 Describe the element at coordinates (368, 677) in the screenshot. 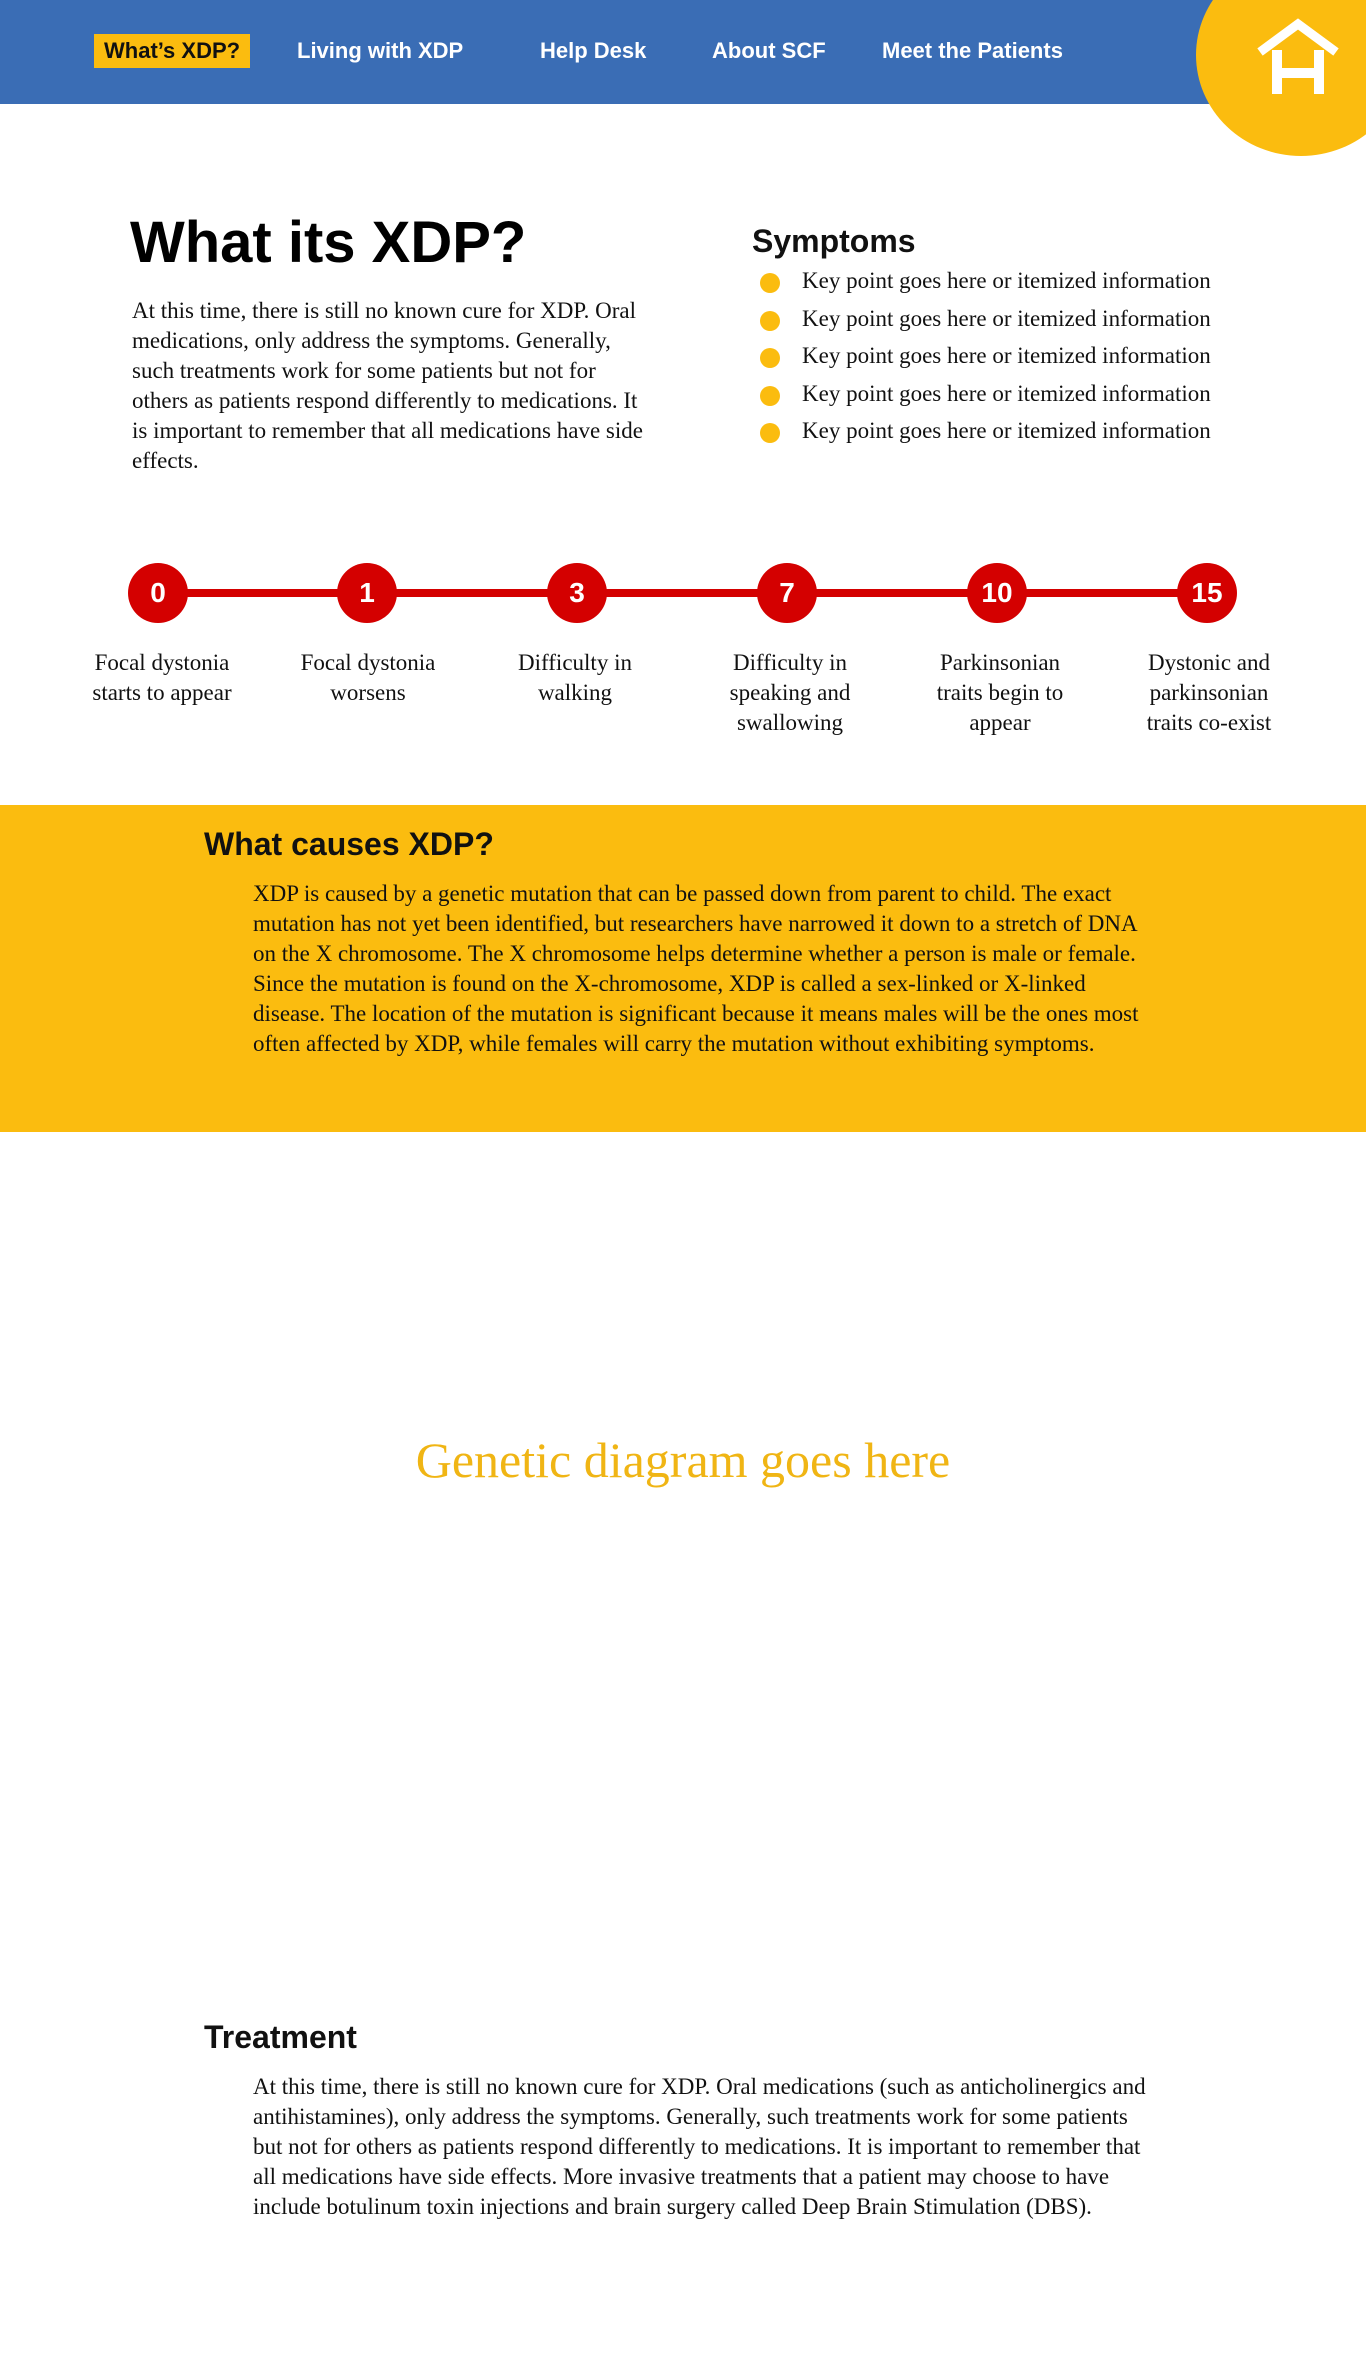

I see `timeline-label: Focal dystonia worsens` at that location.